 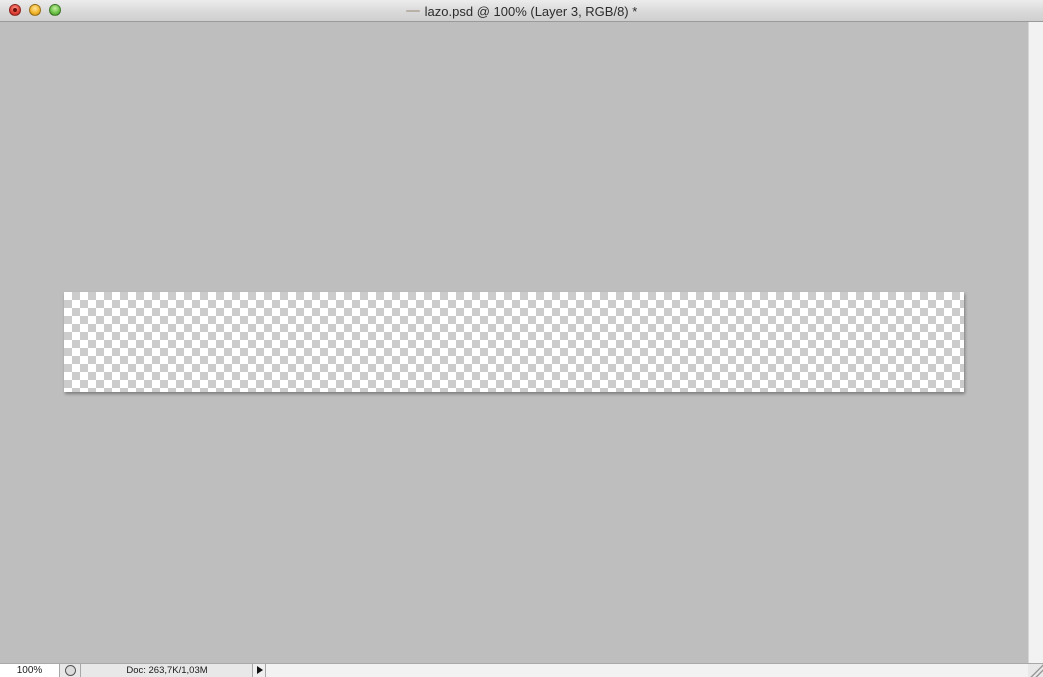 I want to click on proof-setup-icon, so click(x=70, y=670).